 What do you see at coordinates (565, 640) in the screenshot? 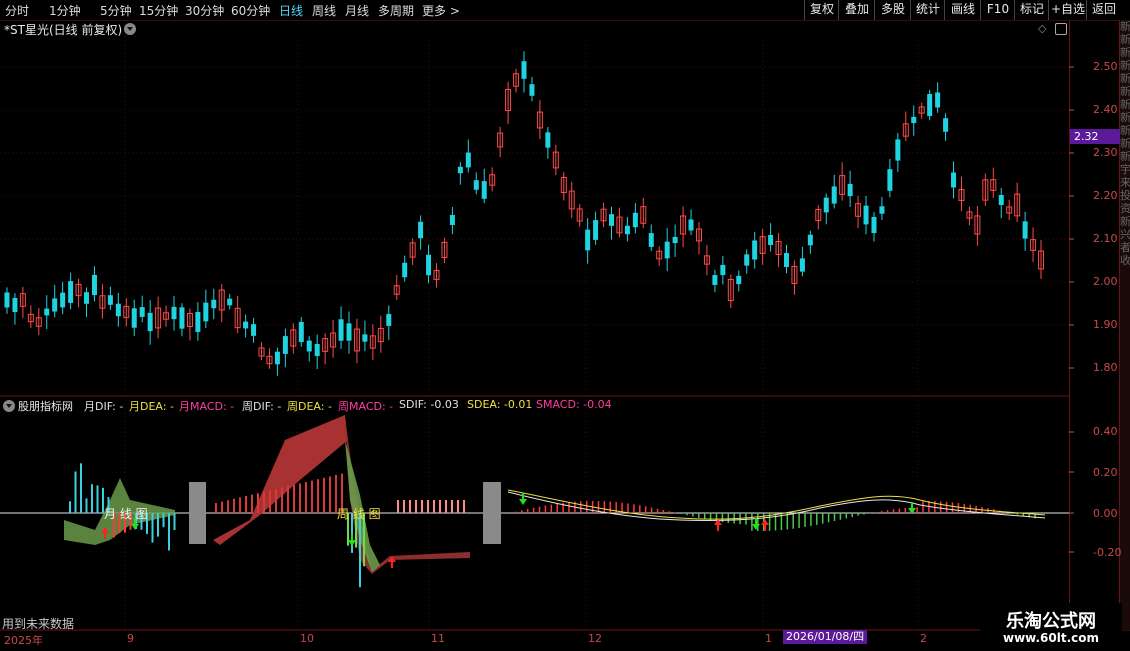
I see `date-axis: 2025年 9 10 11 12 1 2` at bounding box center [565, 640].